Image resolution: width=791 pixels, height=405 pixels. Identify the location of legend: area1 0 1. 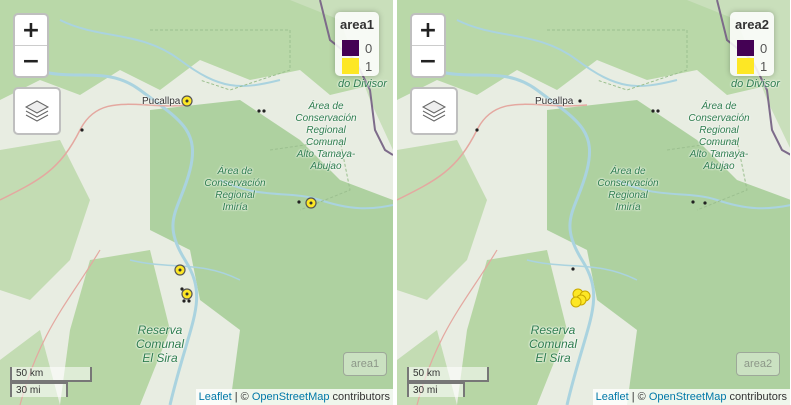
(357, 44).